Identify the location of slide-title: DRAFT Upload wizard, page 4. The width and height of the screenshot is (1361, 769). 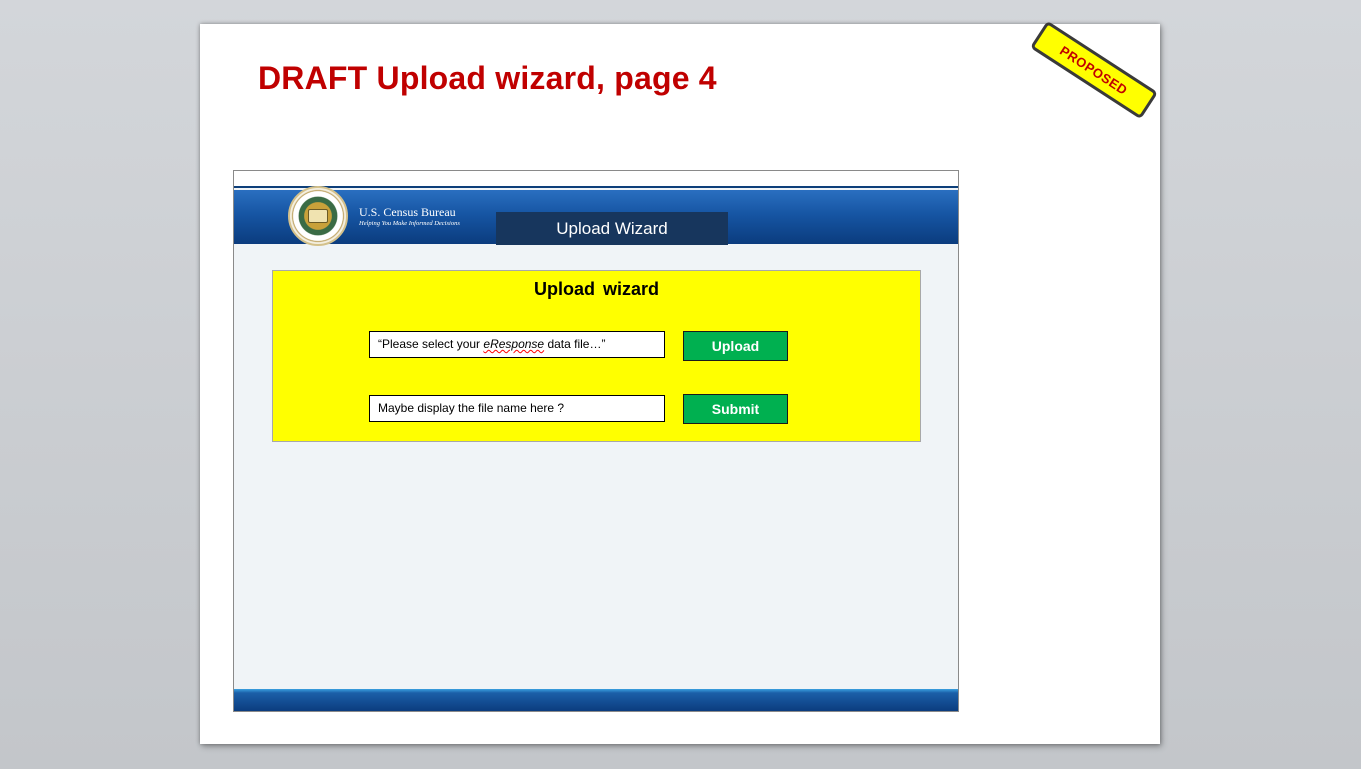
(487, 78).